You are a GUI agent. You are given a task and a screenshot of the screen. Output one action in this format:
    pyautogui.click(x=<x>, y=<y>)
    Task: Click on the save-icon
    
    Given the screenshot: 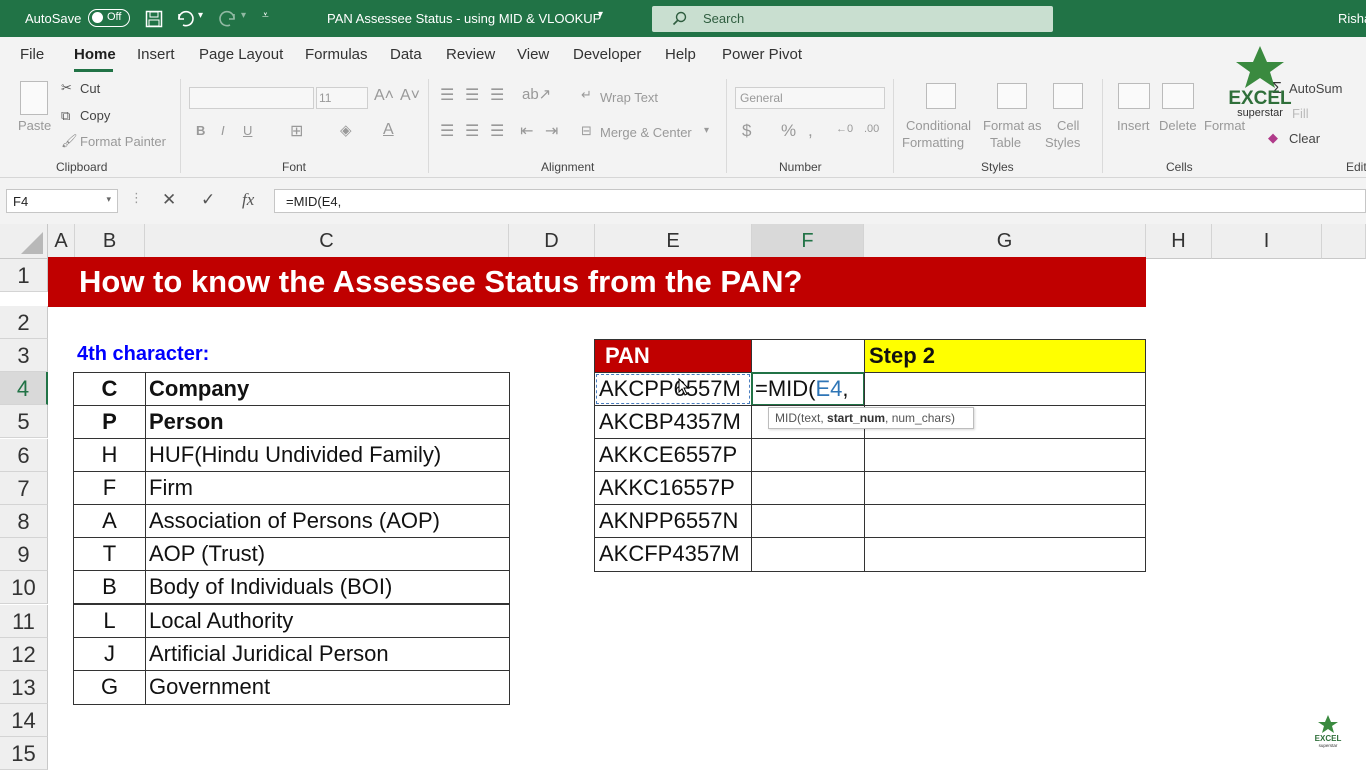 What is the action you would take?
    pyautogui.click(x=154, y=19)
    